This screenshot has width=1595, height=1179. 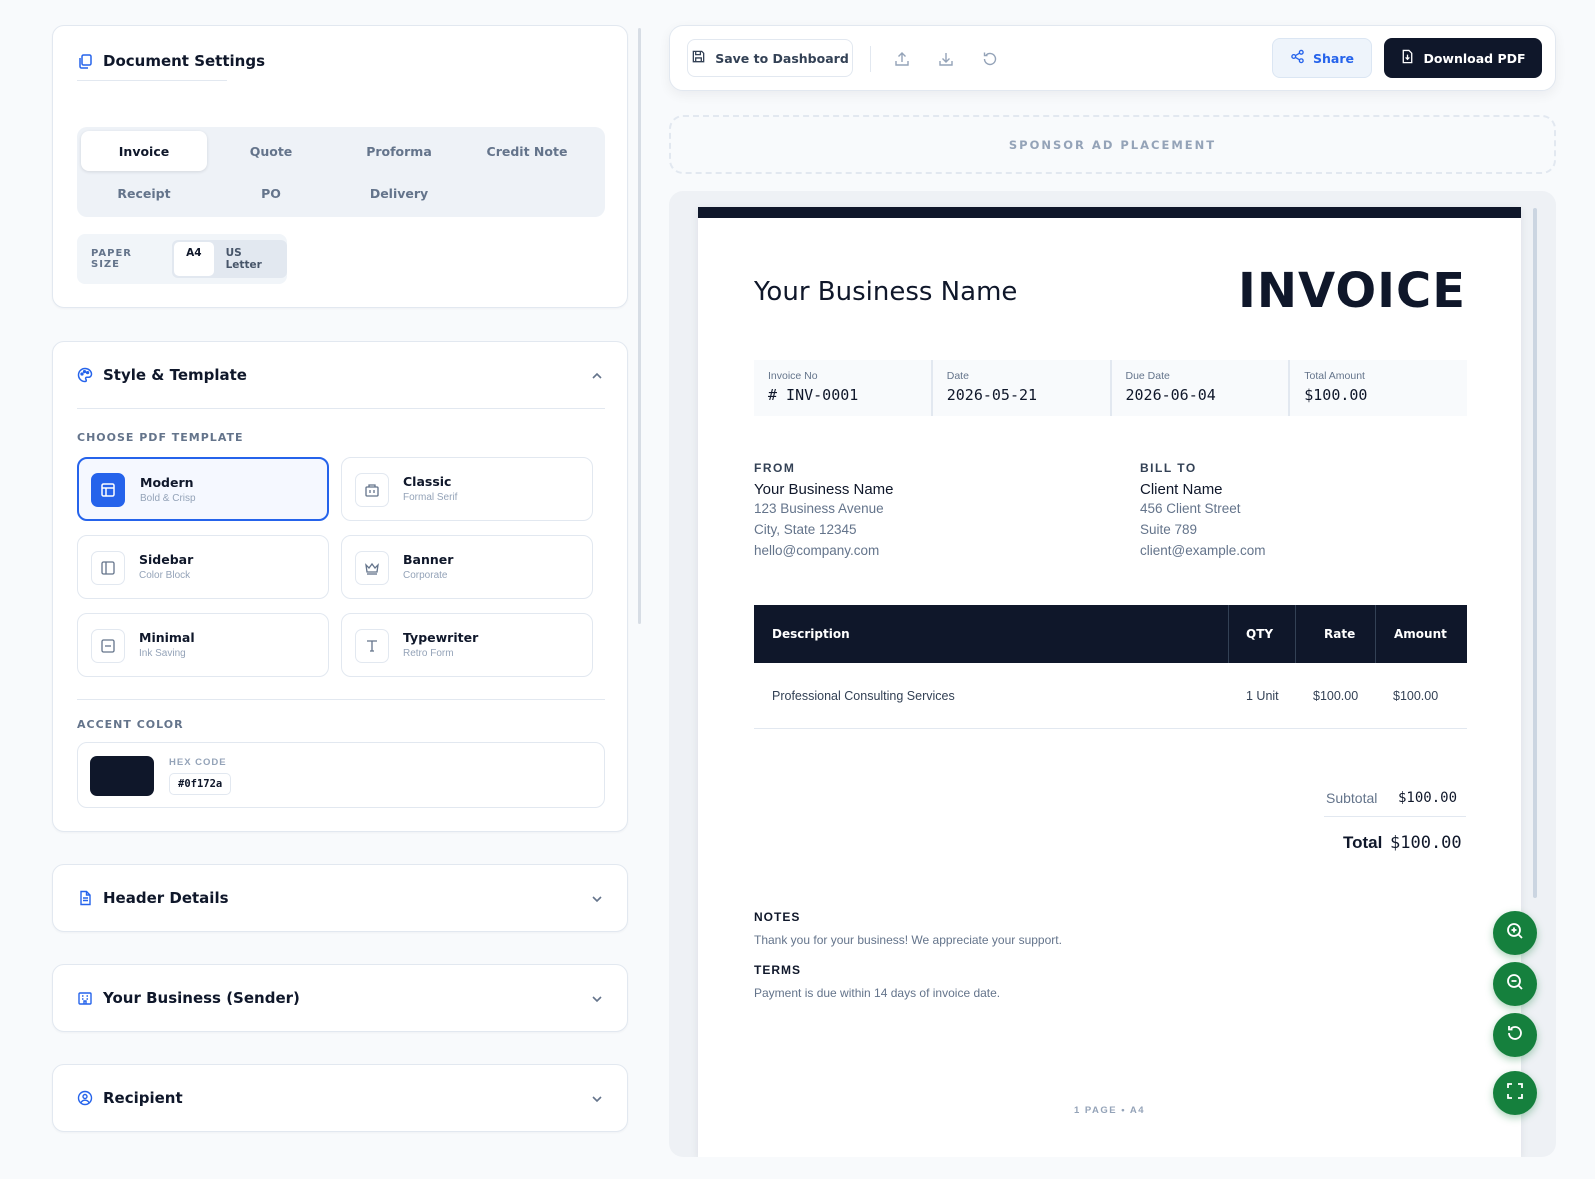 I want to click on your-business-card: Your Business (Sender), so click(x=340, y=998).